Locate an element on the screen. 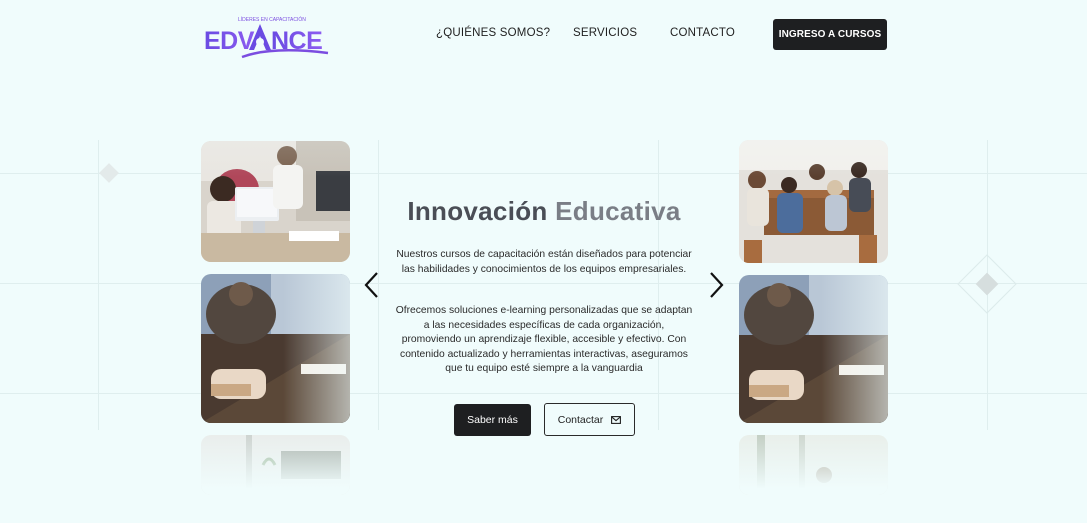 The width and height of the screenshot is (1087, 523). photo-office-computers is located at coordinates (275, 201).